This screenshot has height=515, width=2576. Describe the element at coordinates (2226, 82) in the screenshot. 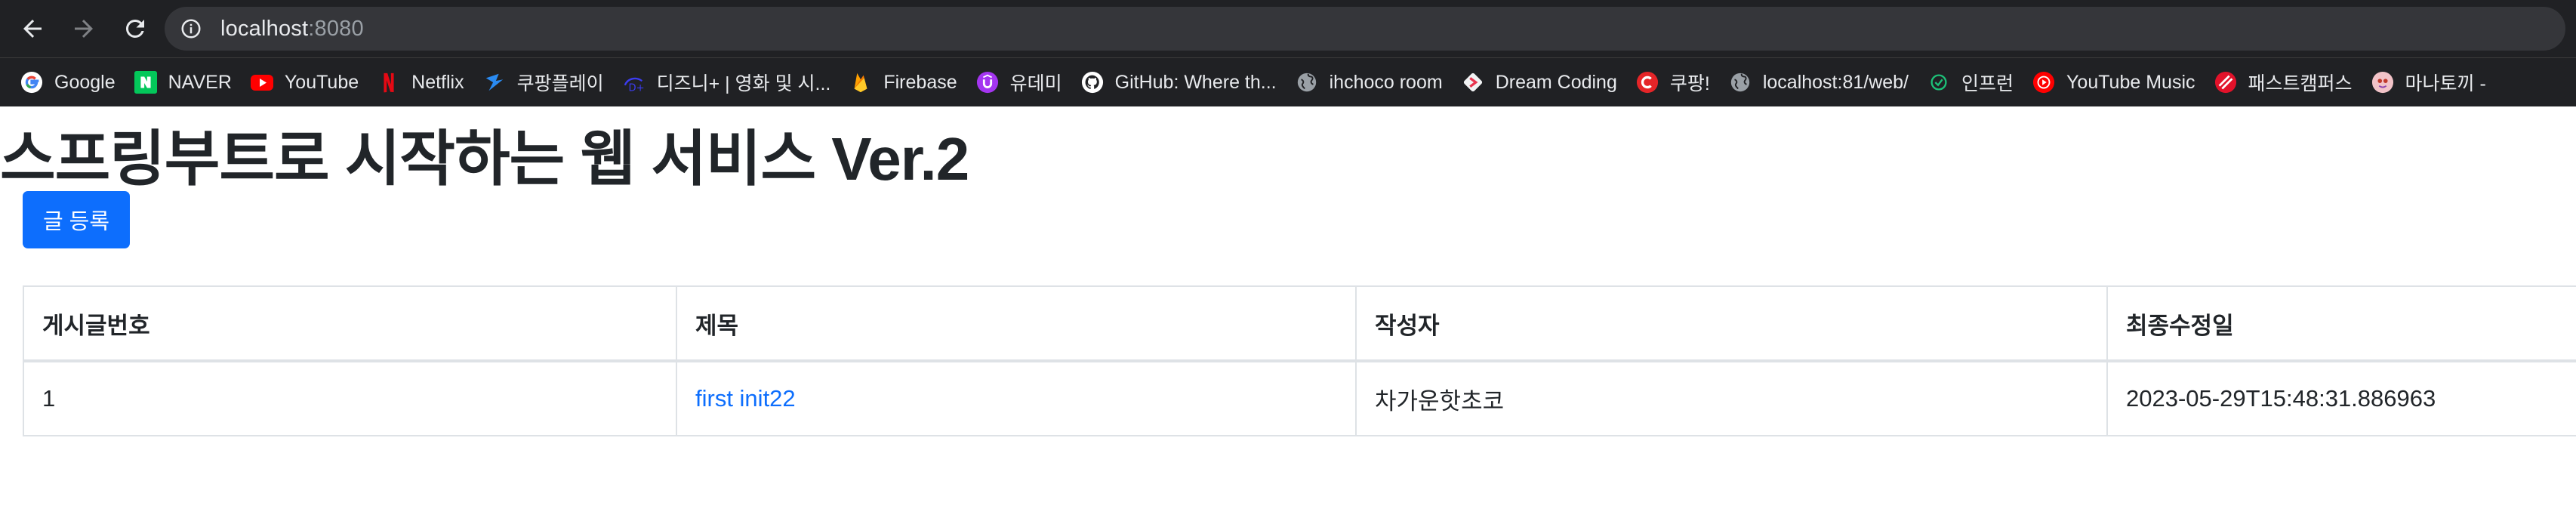

I see `fastcampus-icon` at that location.